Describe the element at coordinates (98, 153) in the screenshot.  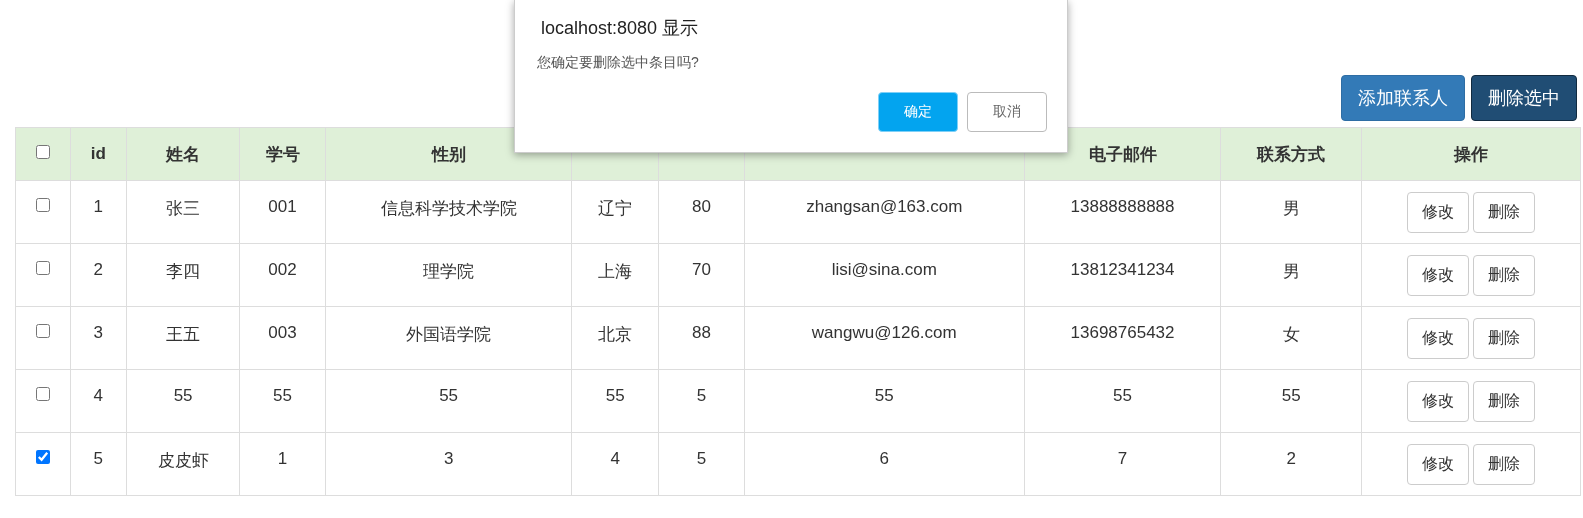
I see `column-header: id` at that location.